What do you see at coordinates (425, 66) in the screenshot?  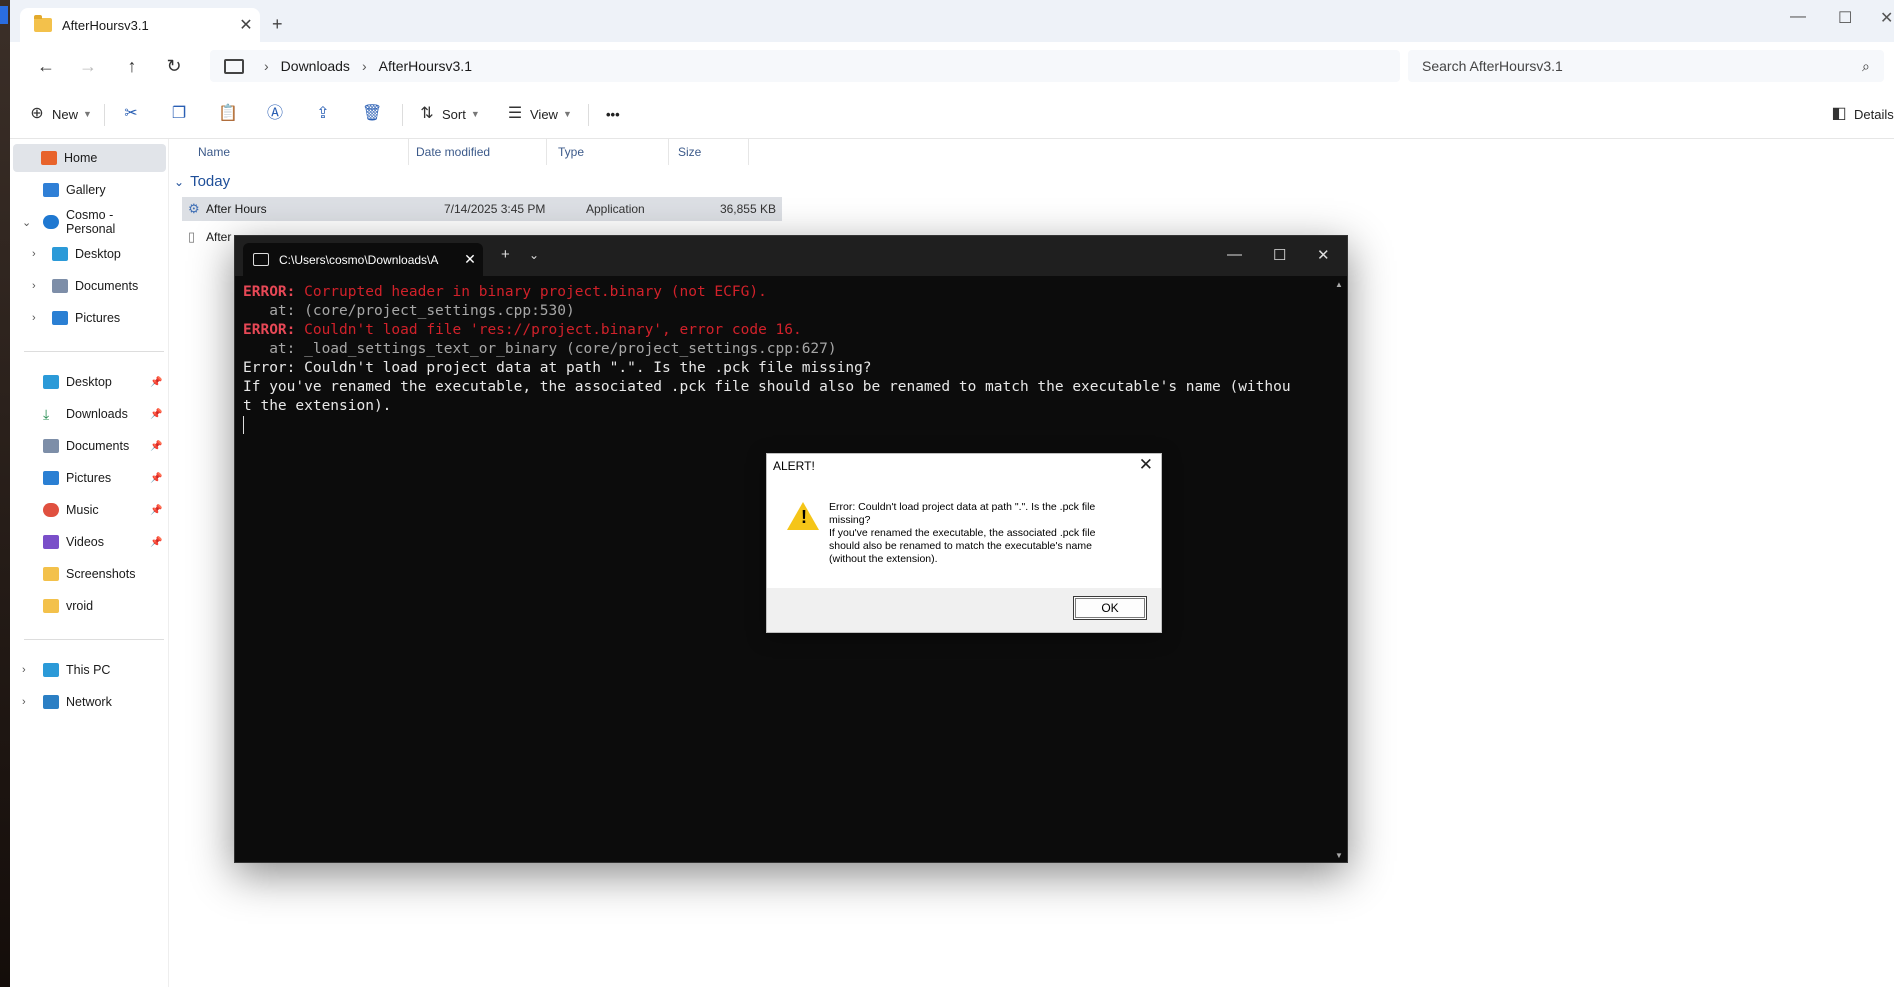 I see `breadcrumb-current-folder: AfterHoursv3.1` at bounding box center [425, 66].